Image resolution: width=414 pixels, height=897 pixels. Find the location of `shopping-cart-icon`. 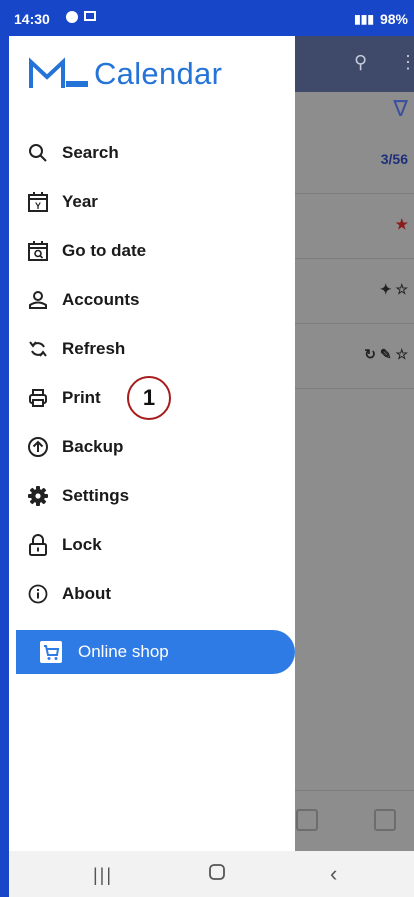

shopping-cart-icon is located at coordinates (51, 652).